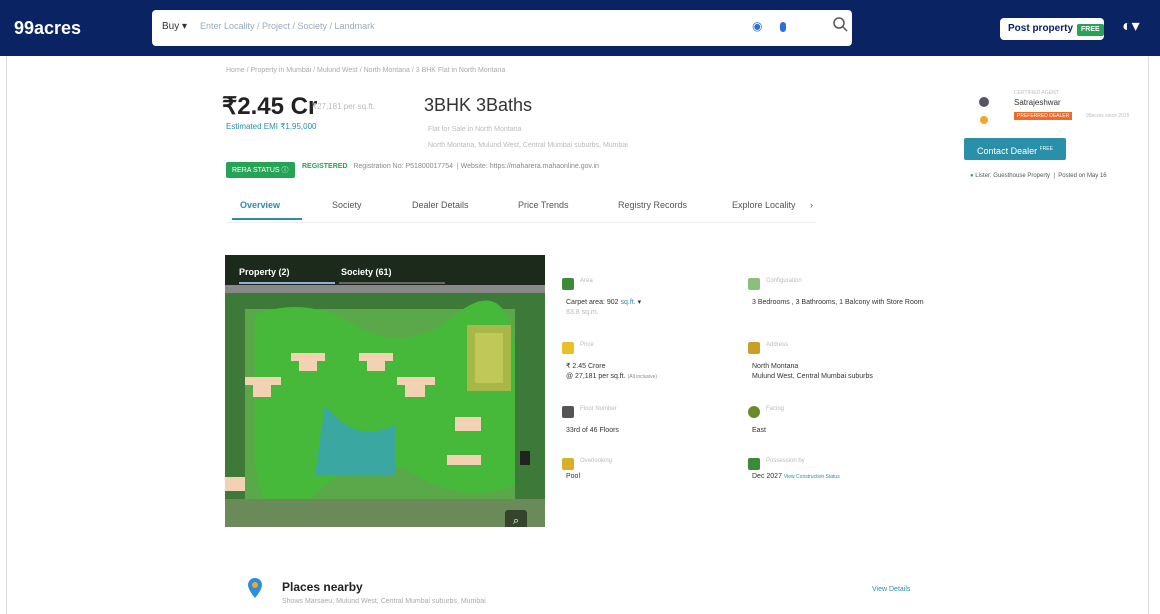 The image size is (1160, 614). Describe the element at coordinates (264, 272) in the screenshot. I see `gallery-tab-property: Property (2)` at that location.